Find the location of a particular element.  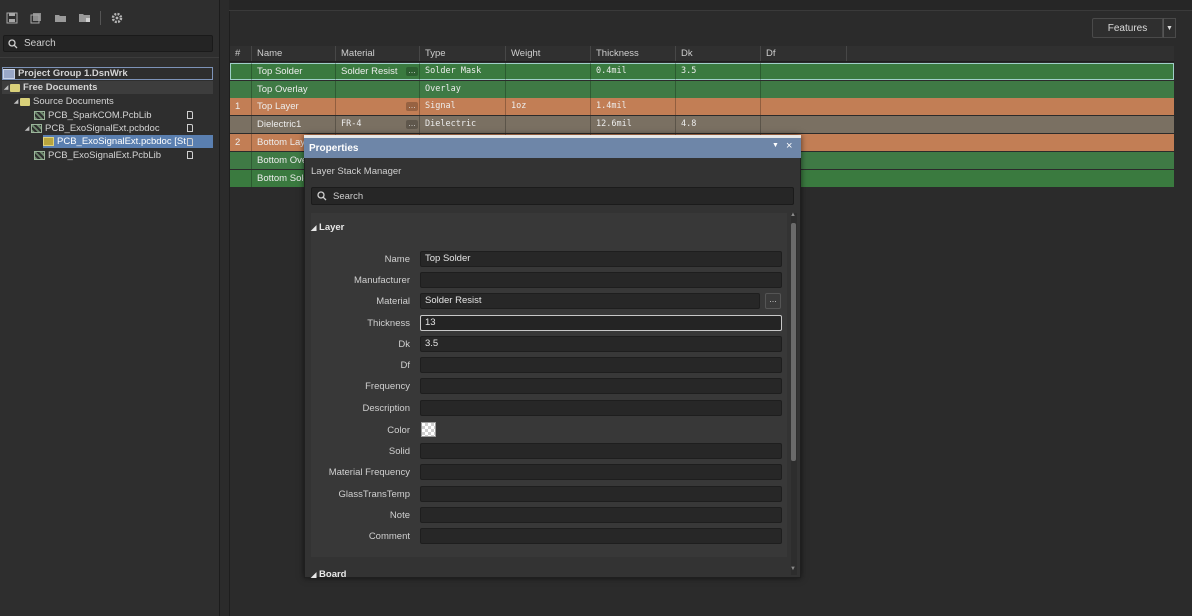

column-header-type: Type is located at coordinates (463, 53).